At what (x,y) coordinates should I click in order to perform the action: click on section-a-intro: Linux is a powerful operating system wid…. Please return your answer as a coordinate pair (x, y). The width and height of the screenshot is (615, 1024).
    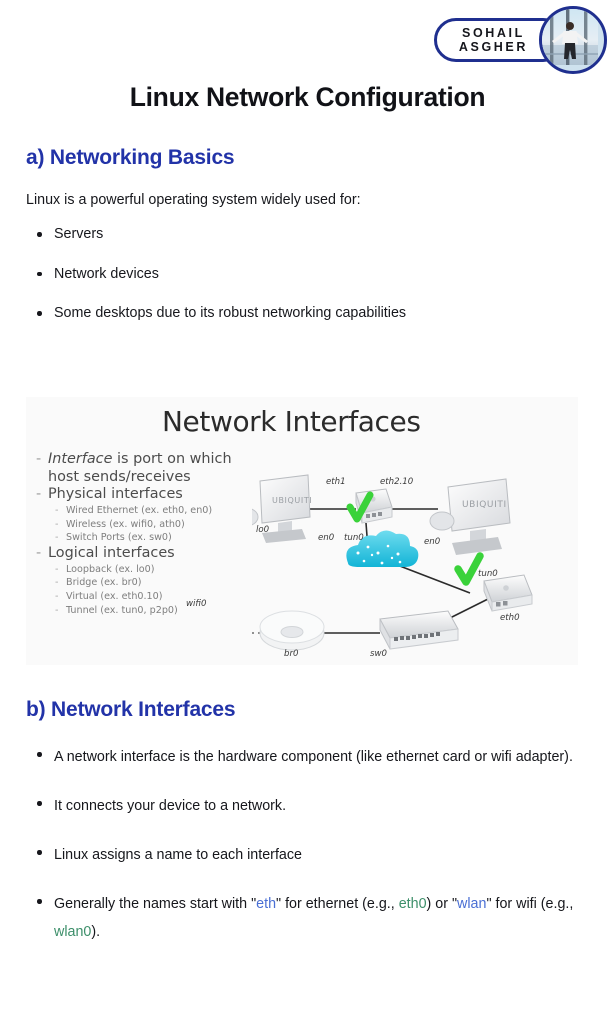
    Looking at the image, I should click on (193, 200).